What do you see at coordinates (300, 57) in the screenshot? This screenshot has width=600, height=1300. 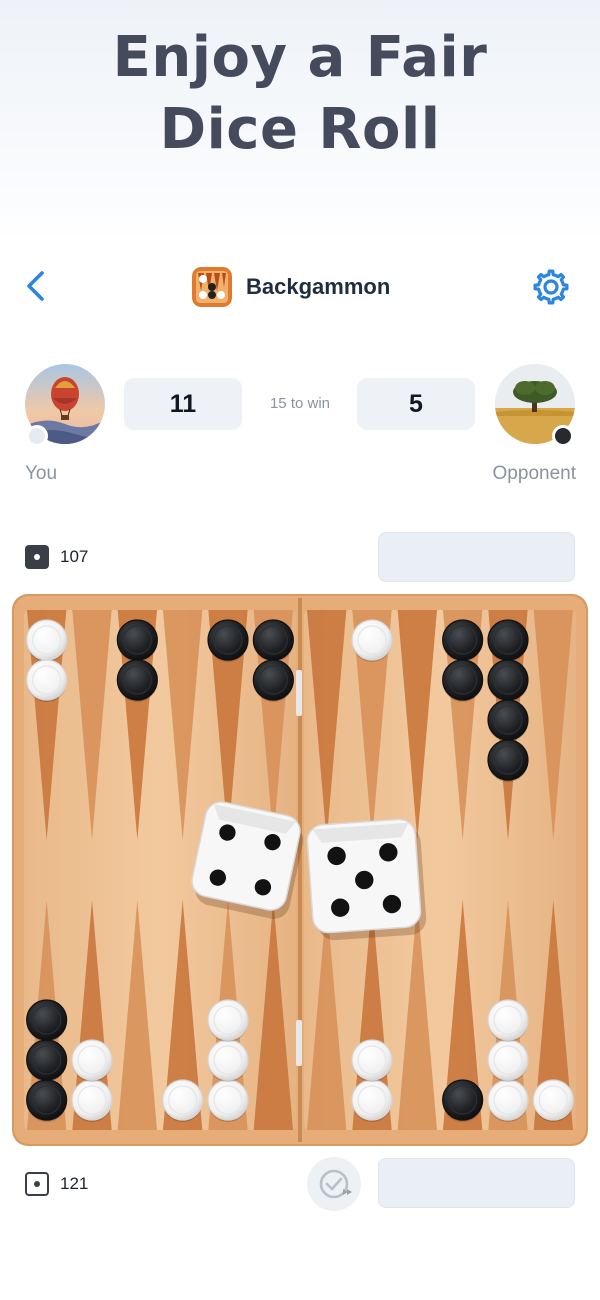 I see `promo-line-1: Enjoy a Fair` at bounding box center [300, 57].